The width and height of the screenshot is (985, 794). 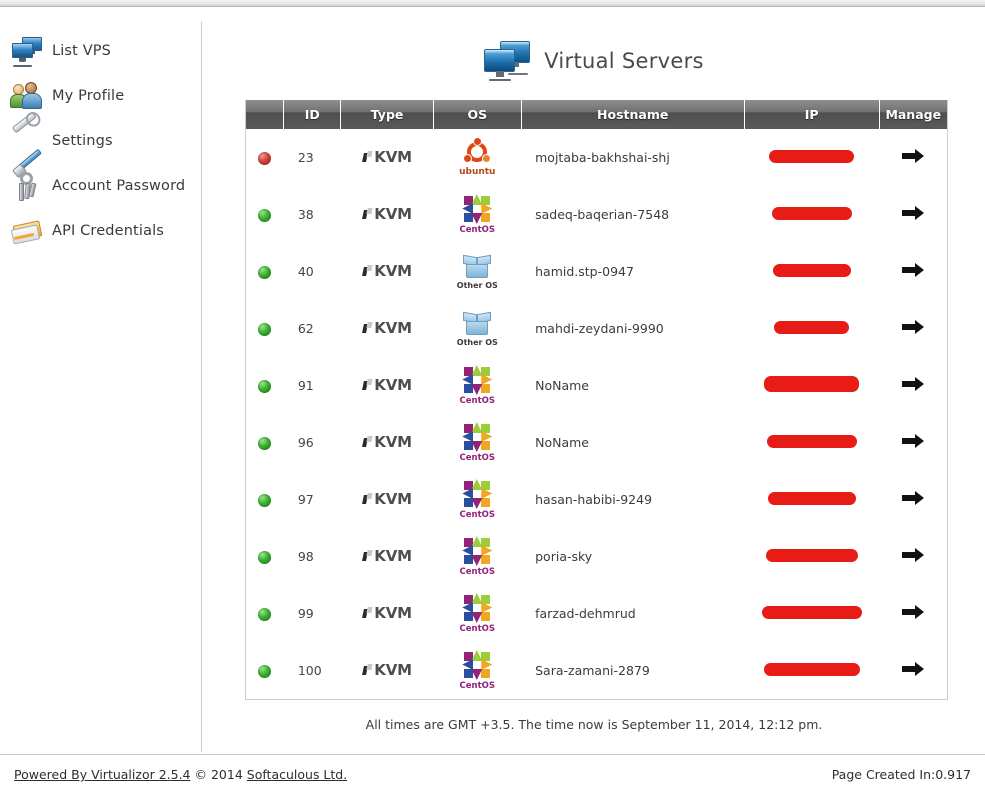 What do you see at coordinates (596, 214) in the screenshot?
I see `table-row: 38 KVM CentOS sadeq-baqerian-7548` at bounding box center [596, 214].